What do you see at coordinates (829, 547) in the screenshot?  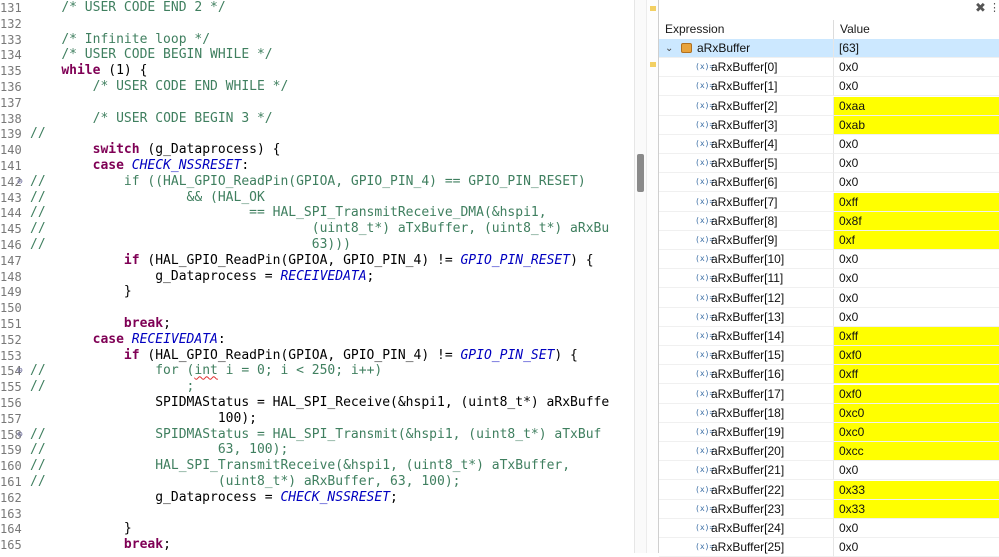 I see `tree-row: (x)= aRxBuffer[25] 0x0` at bounding box center [829, 547].